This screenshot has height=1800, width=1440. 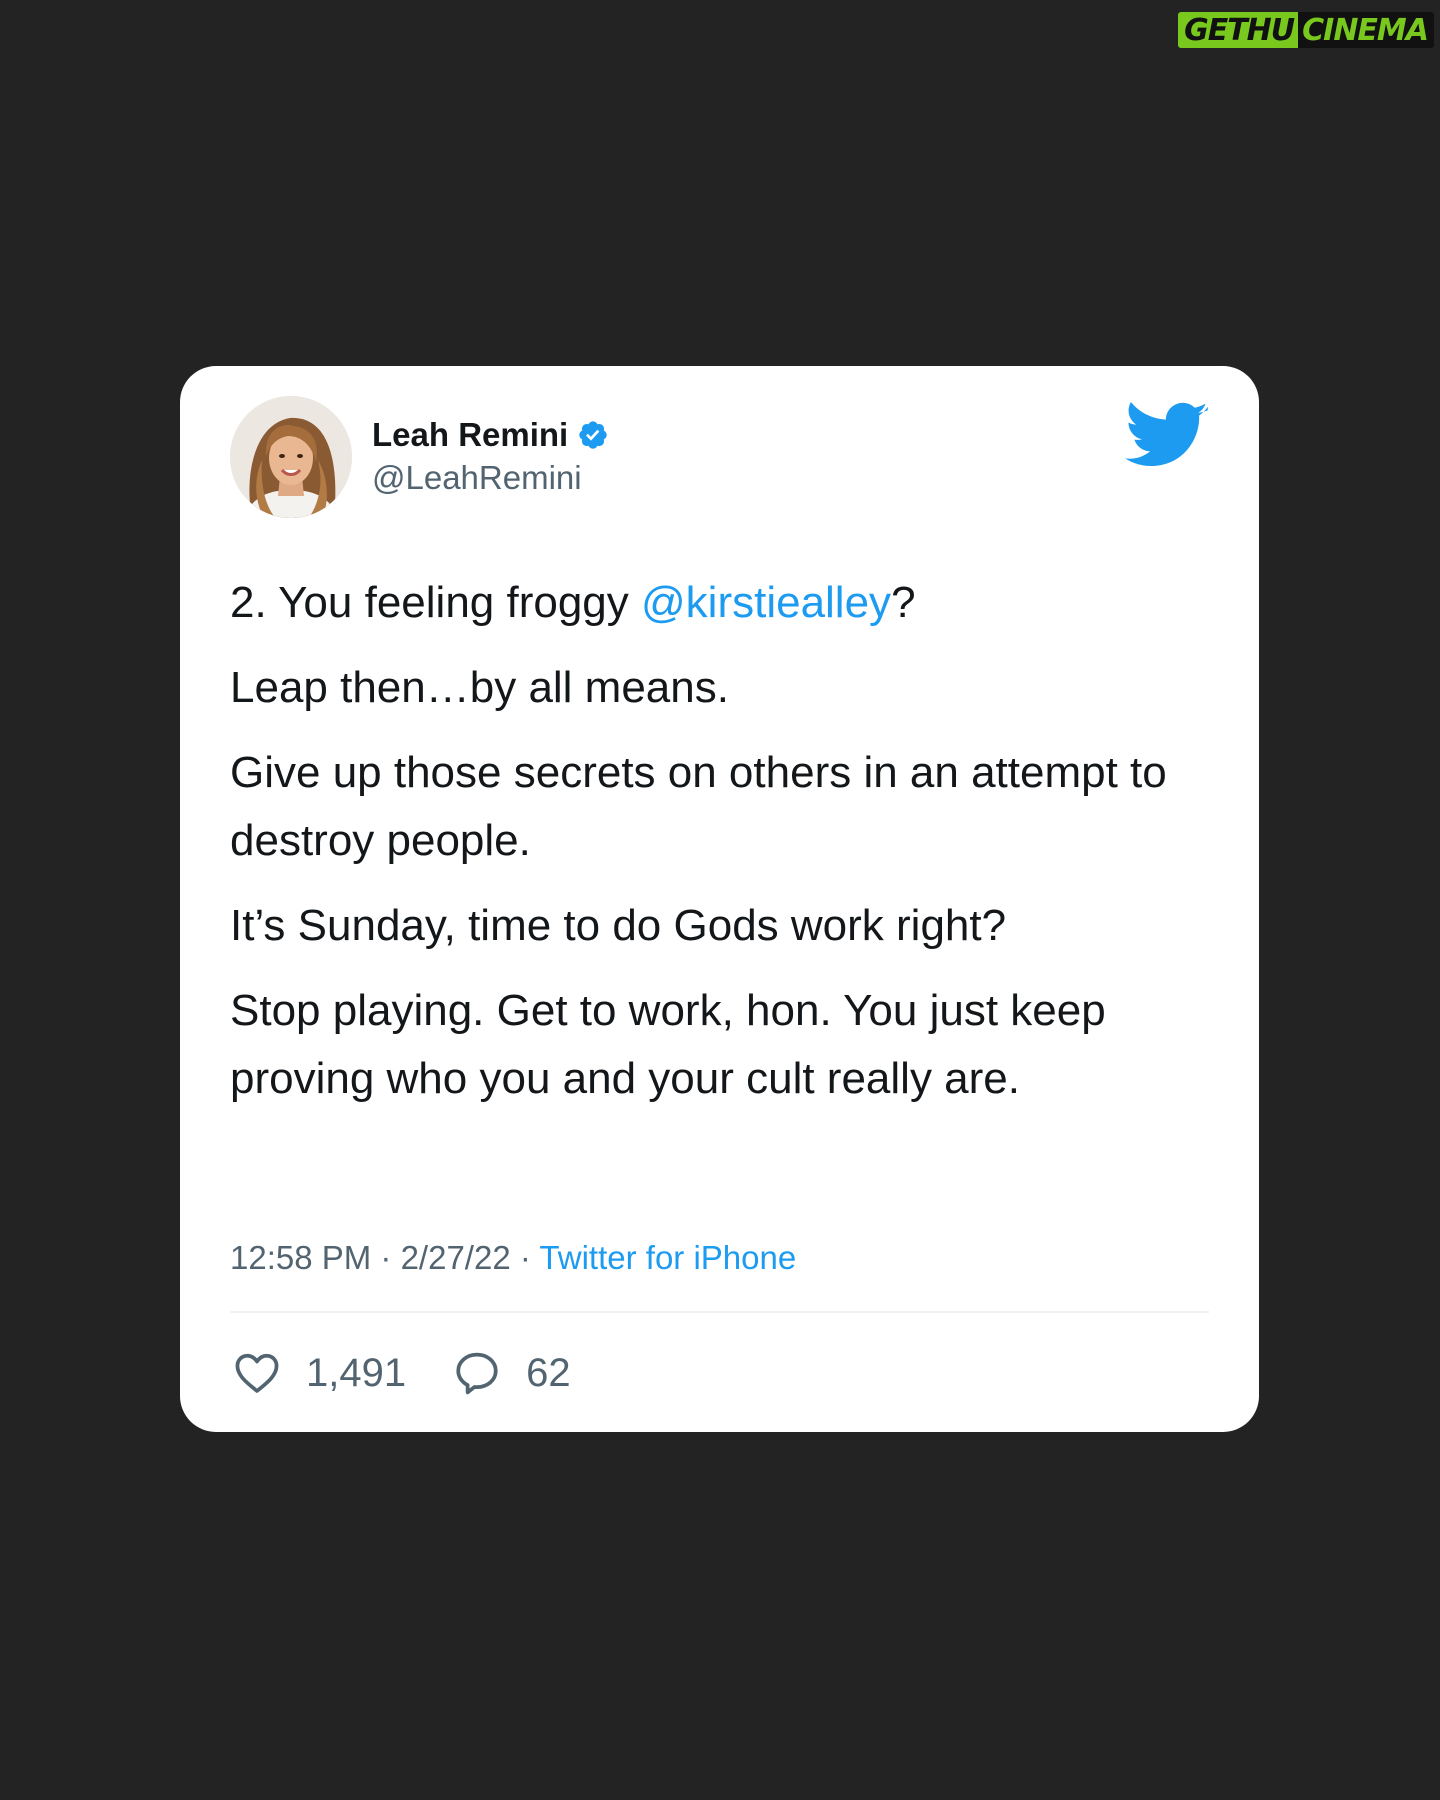 I want to click on tweet-paragraph-4: It’s Sunday, time to do Gods work right?, so click(x=618, y=925).